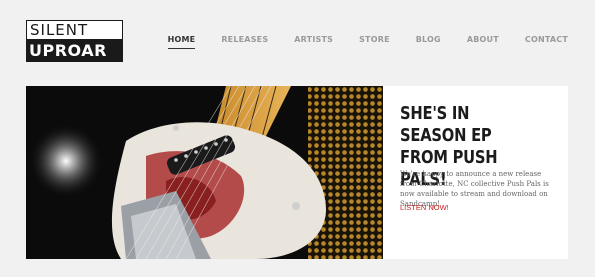 This screenshot has height=277, width=595. Describe the element at coordinates (483, 39) in the screenshot. I see `nav-item-about: ABOUT` at that location.